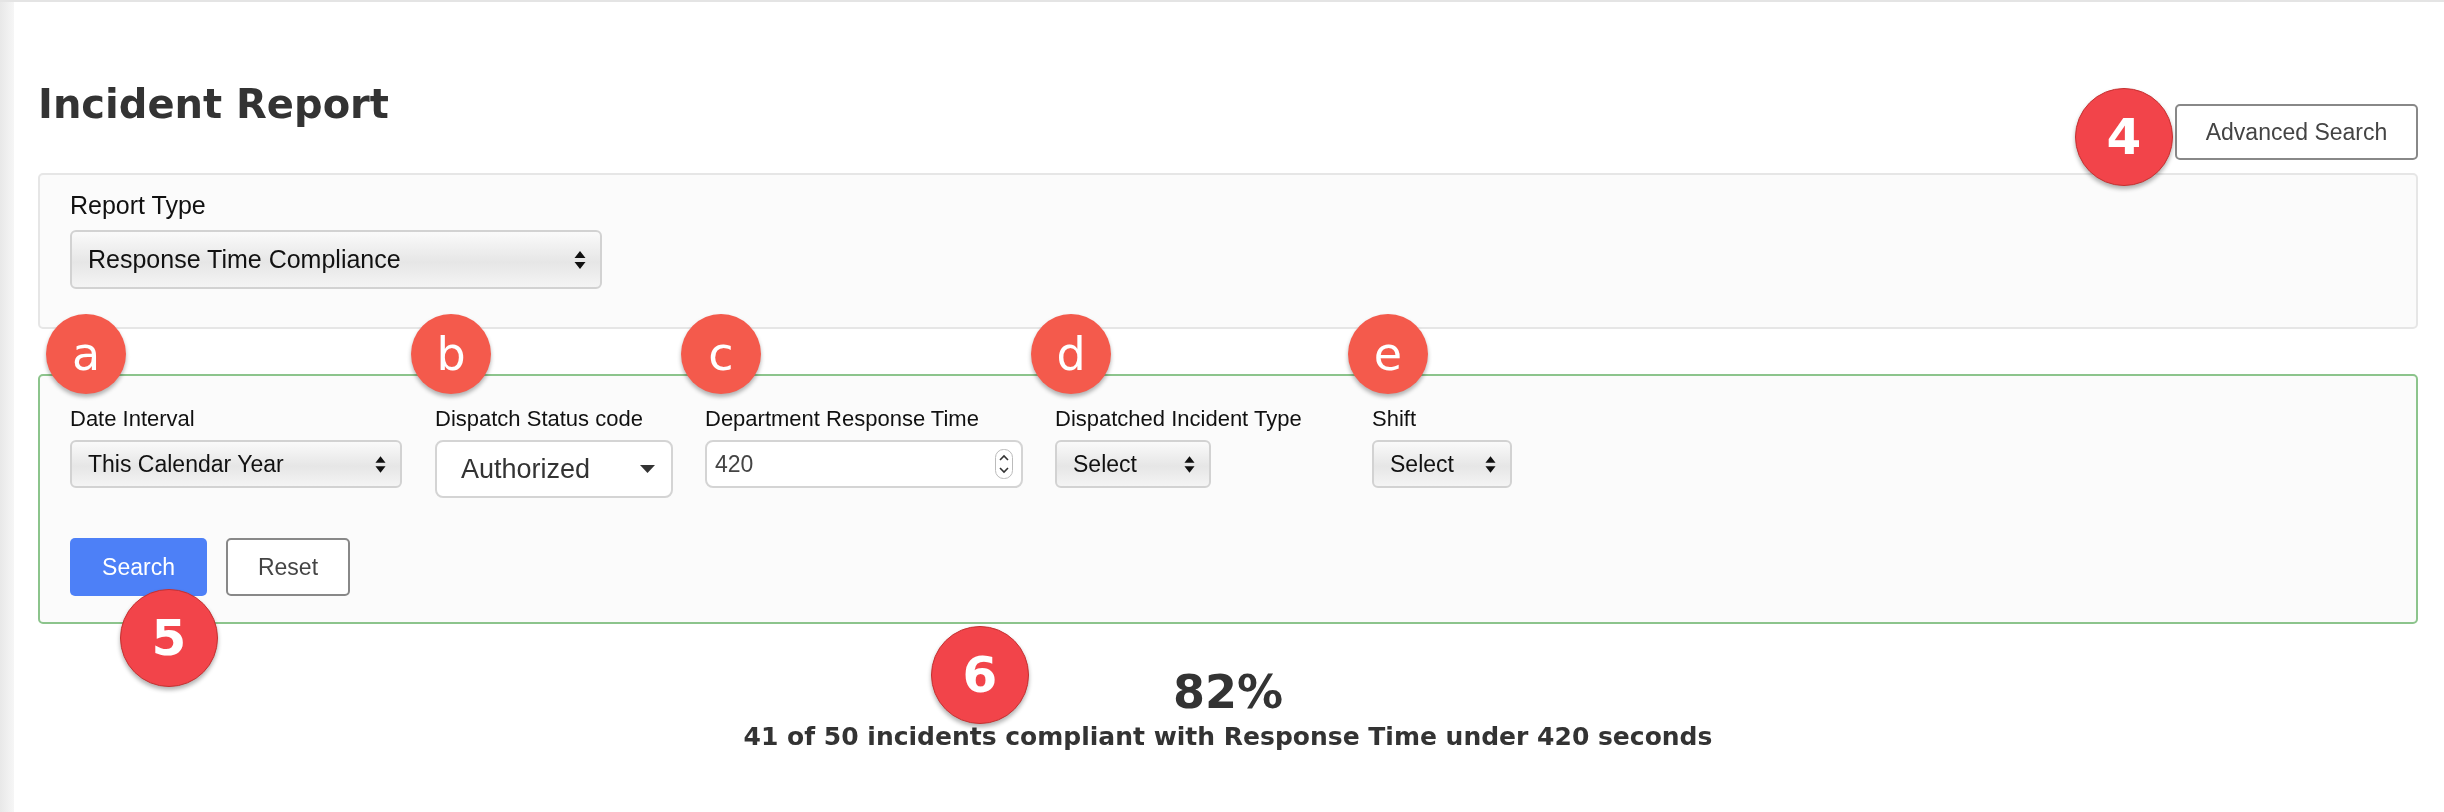 The height and width of the screenshot is (812, 2444). Describe the element at coordinates (236, 464) in the screenshot. I see `select-field: This Calendar Year` at that location.